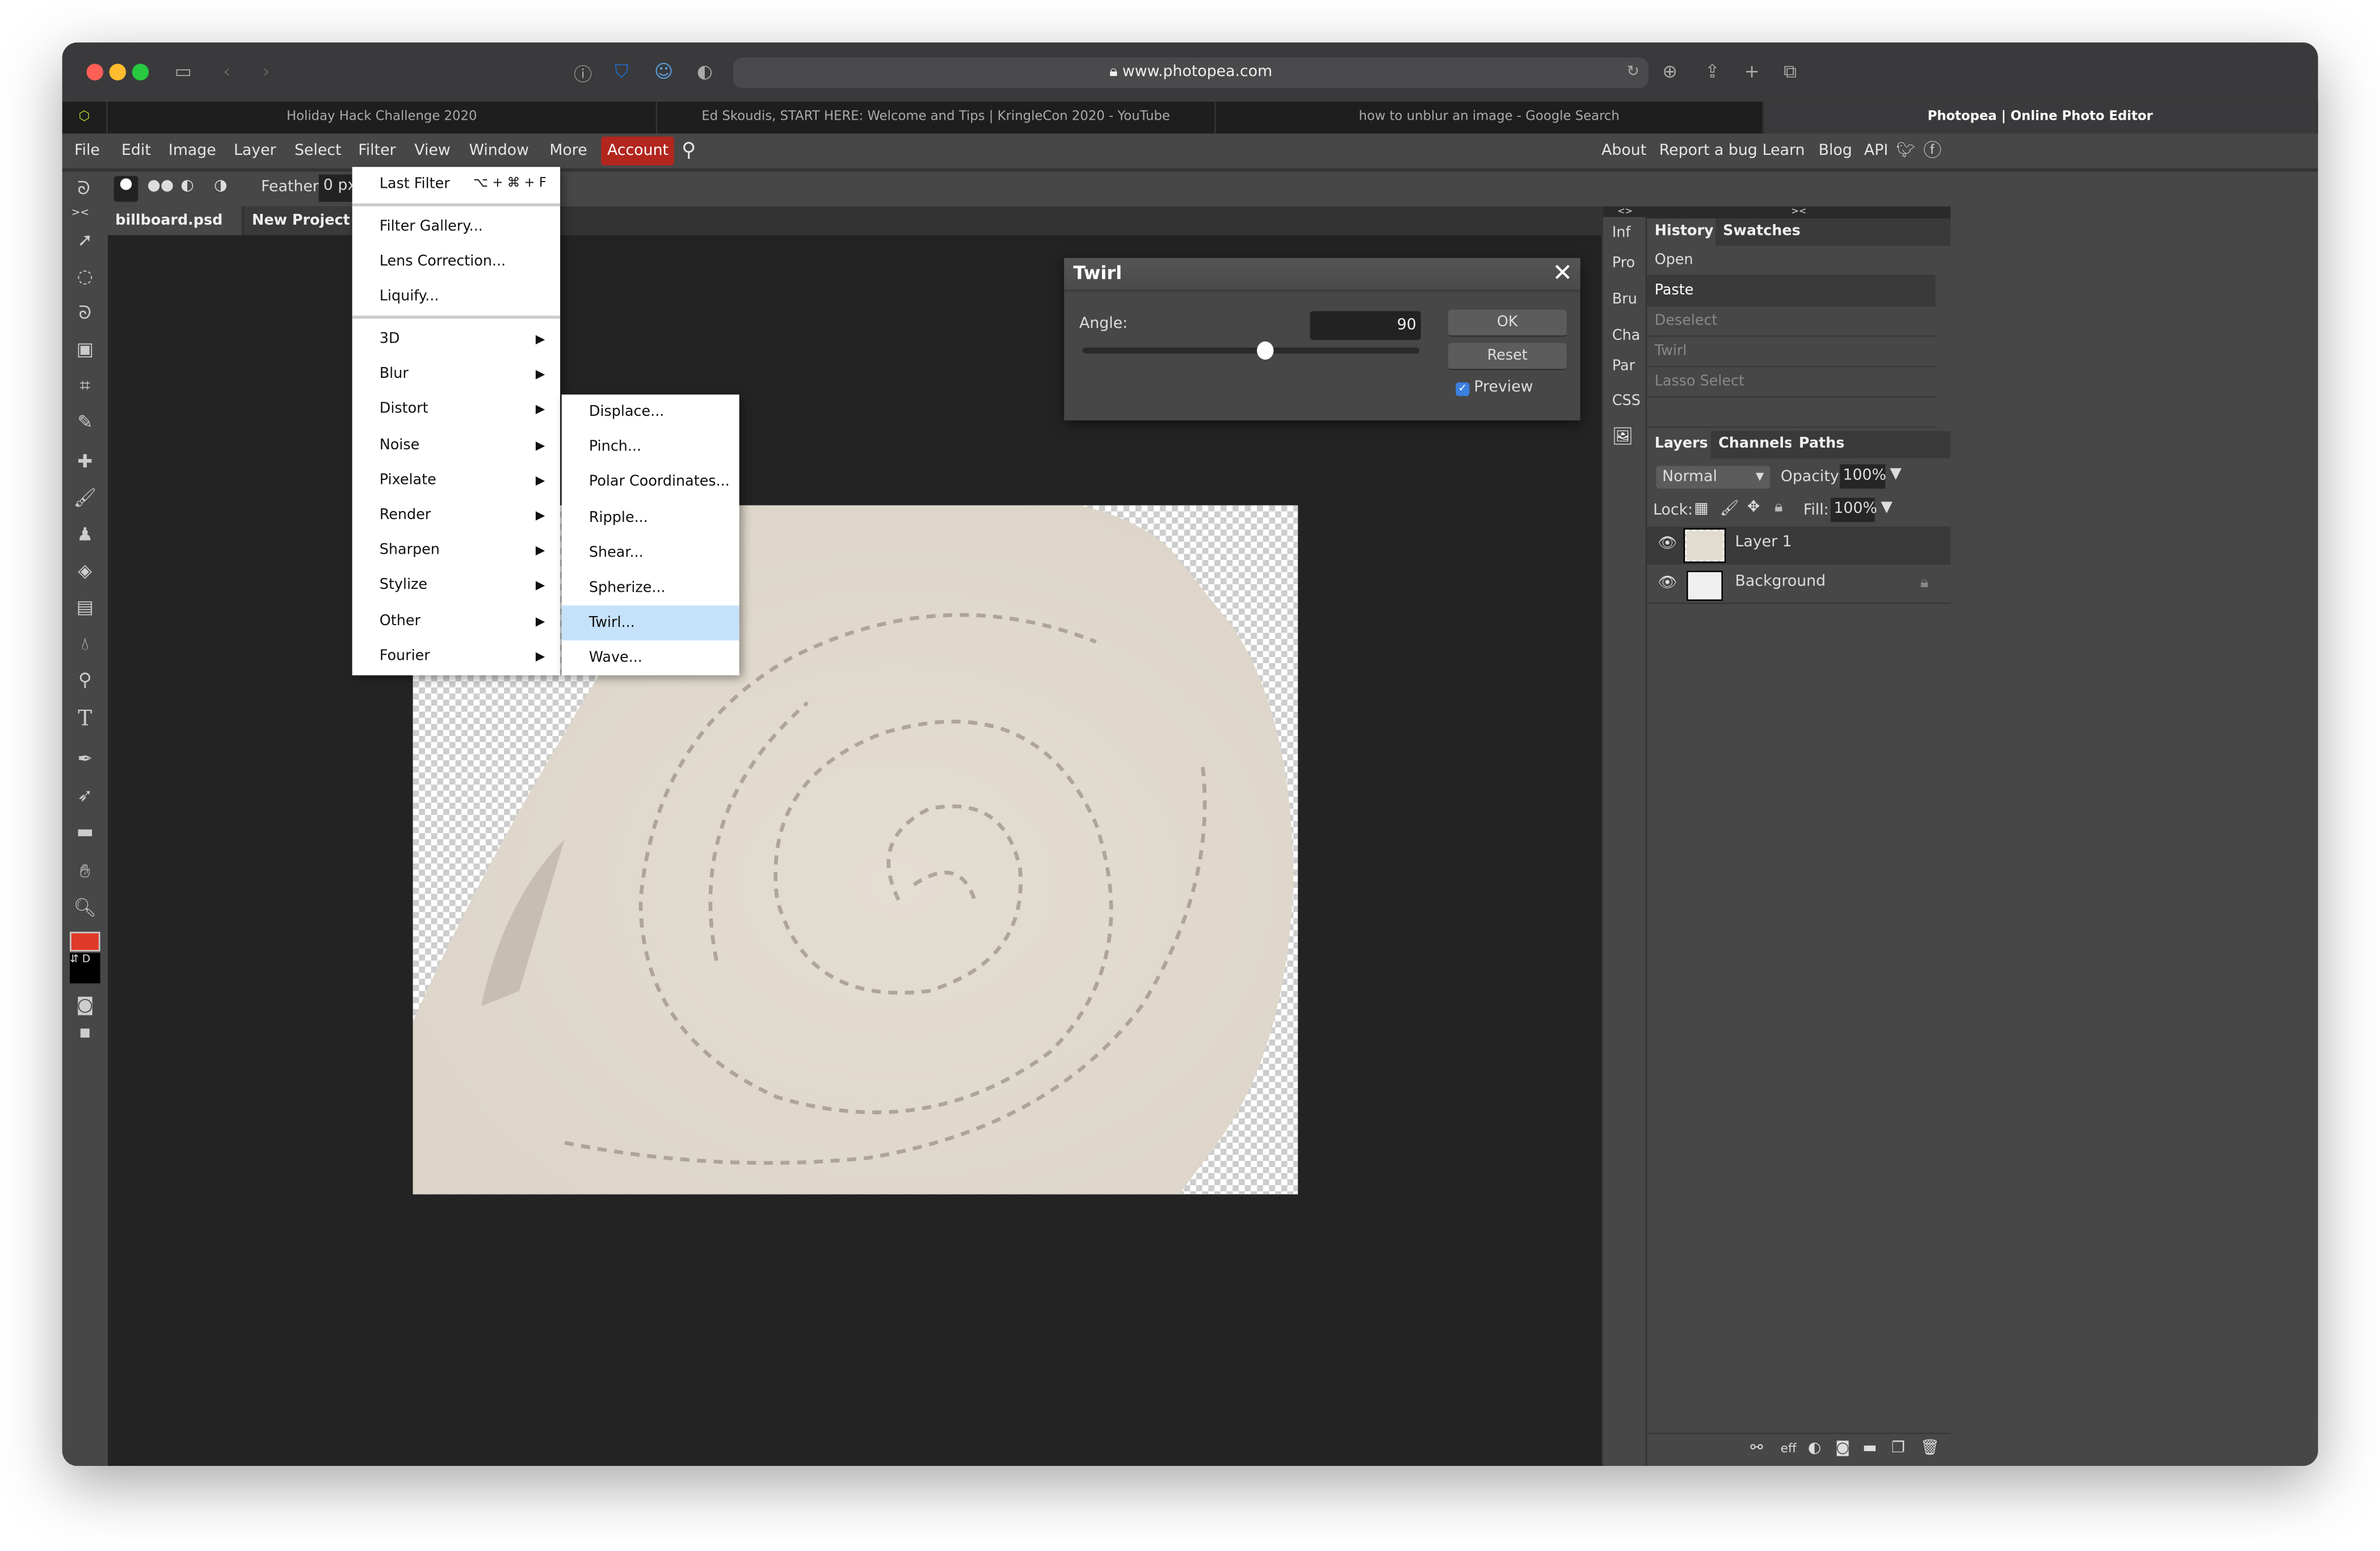 The width and height of the screenshot is (2380, 1551). What do you see at coordinates (2041, 118) in the screenshot?
I see `browser-tab-active: Photopea | Online Photo Editor` at bounding box center [2041, 118].